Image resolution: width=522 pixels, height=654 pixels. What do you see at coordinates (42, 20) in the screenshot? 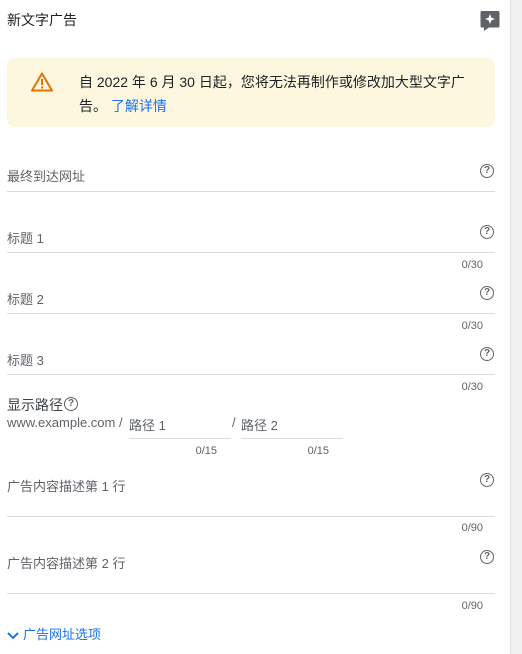
I see `page-title: 新文字广告` at bounding box center [42, 20].